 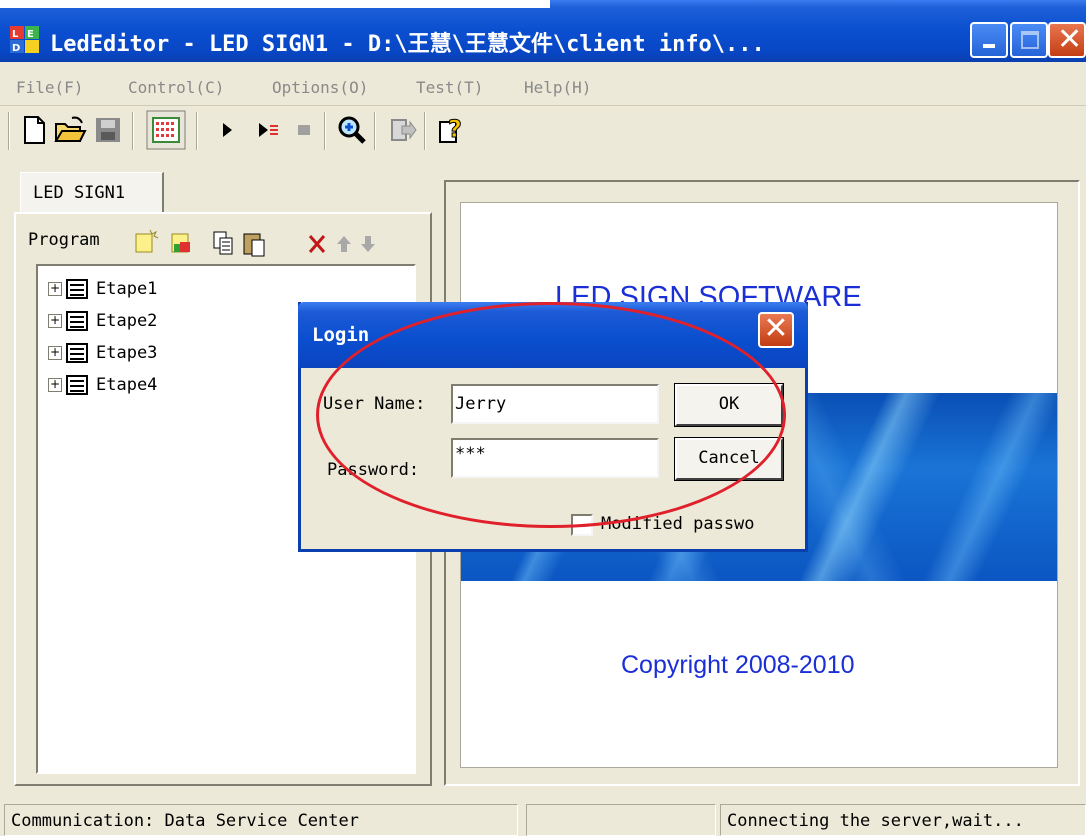 I want to click on play-icon, so click(x=228, y=130).